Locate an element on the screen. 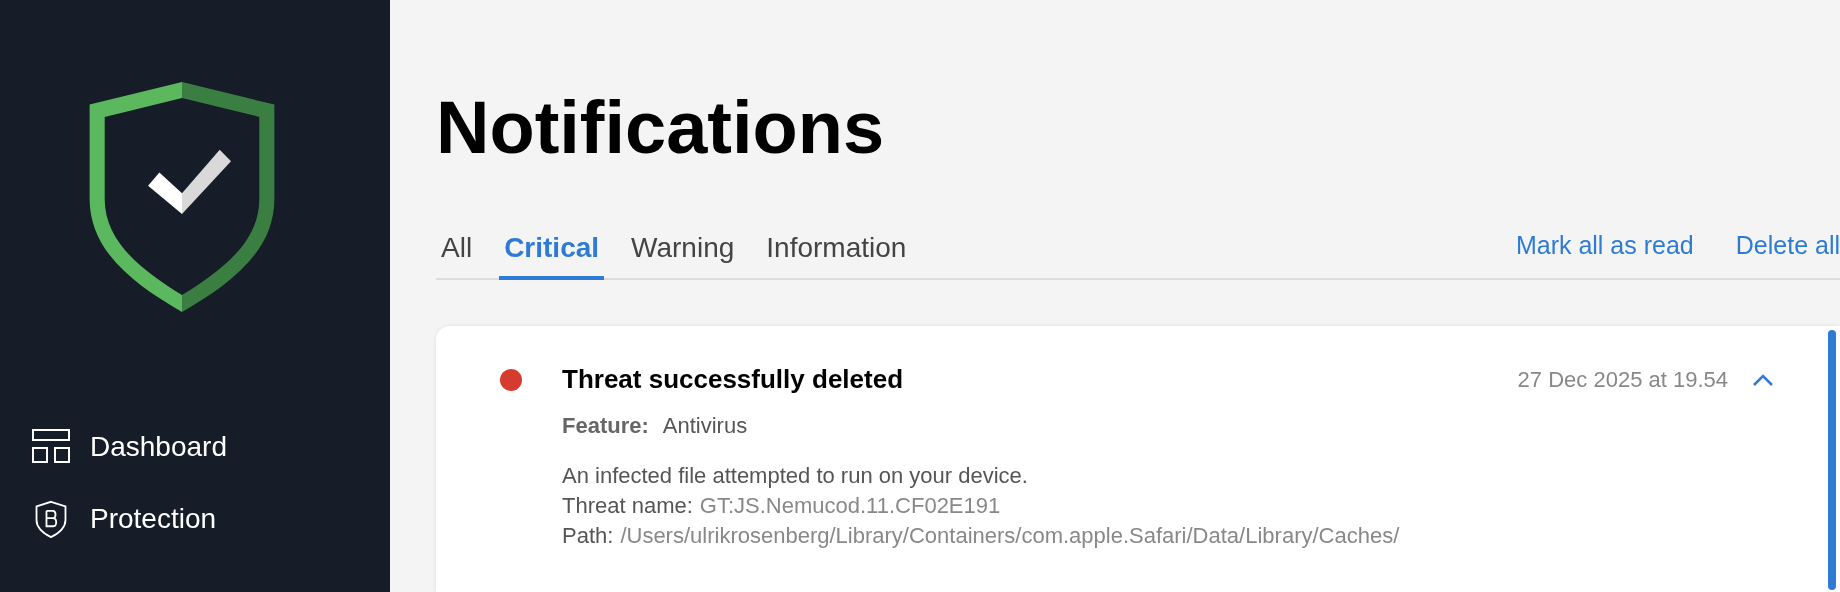 This screenshot has height=592, width=1840. dashboard-icon is located at coordinates (51, 447).